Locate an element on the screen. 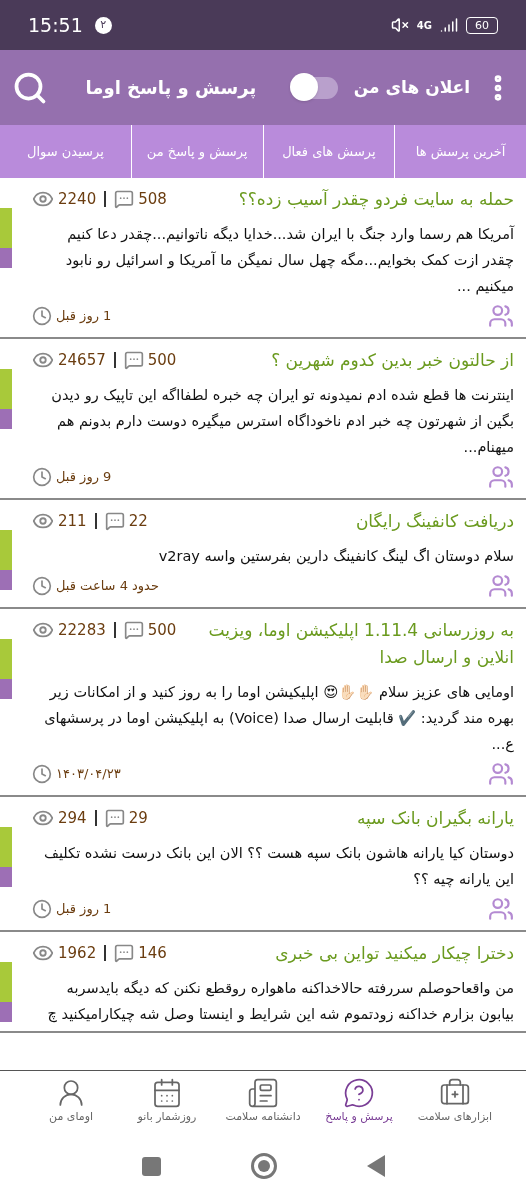  view-count: 2240 is located at coordinates (77, 199).